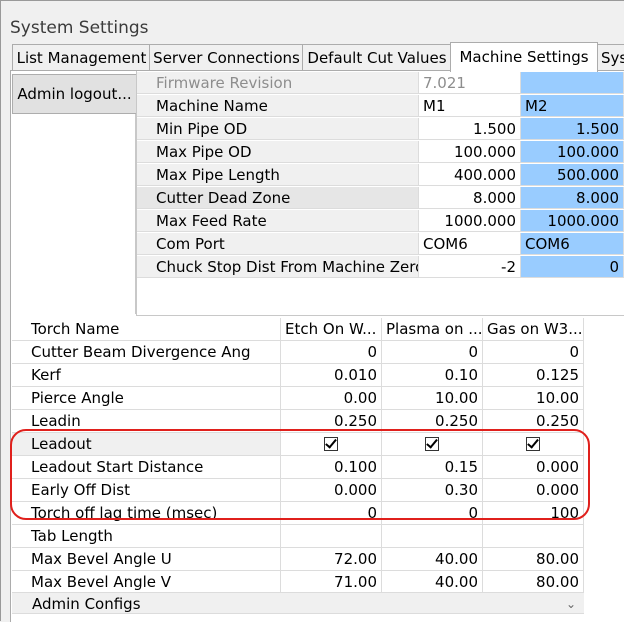  I want to click on row-label: Chuck Stop Dist From Machine Zero, so click(278, 267).